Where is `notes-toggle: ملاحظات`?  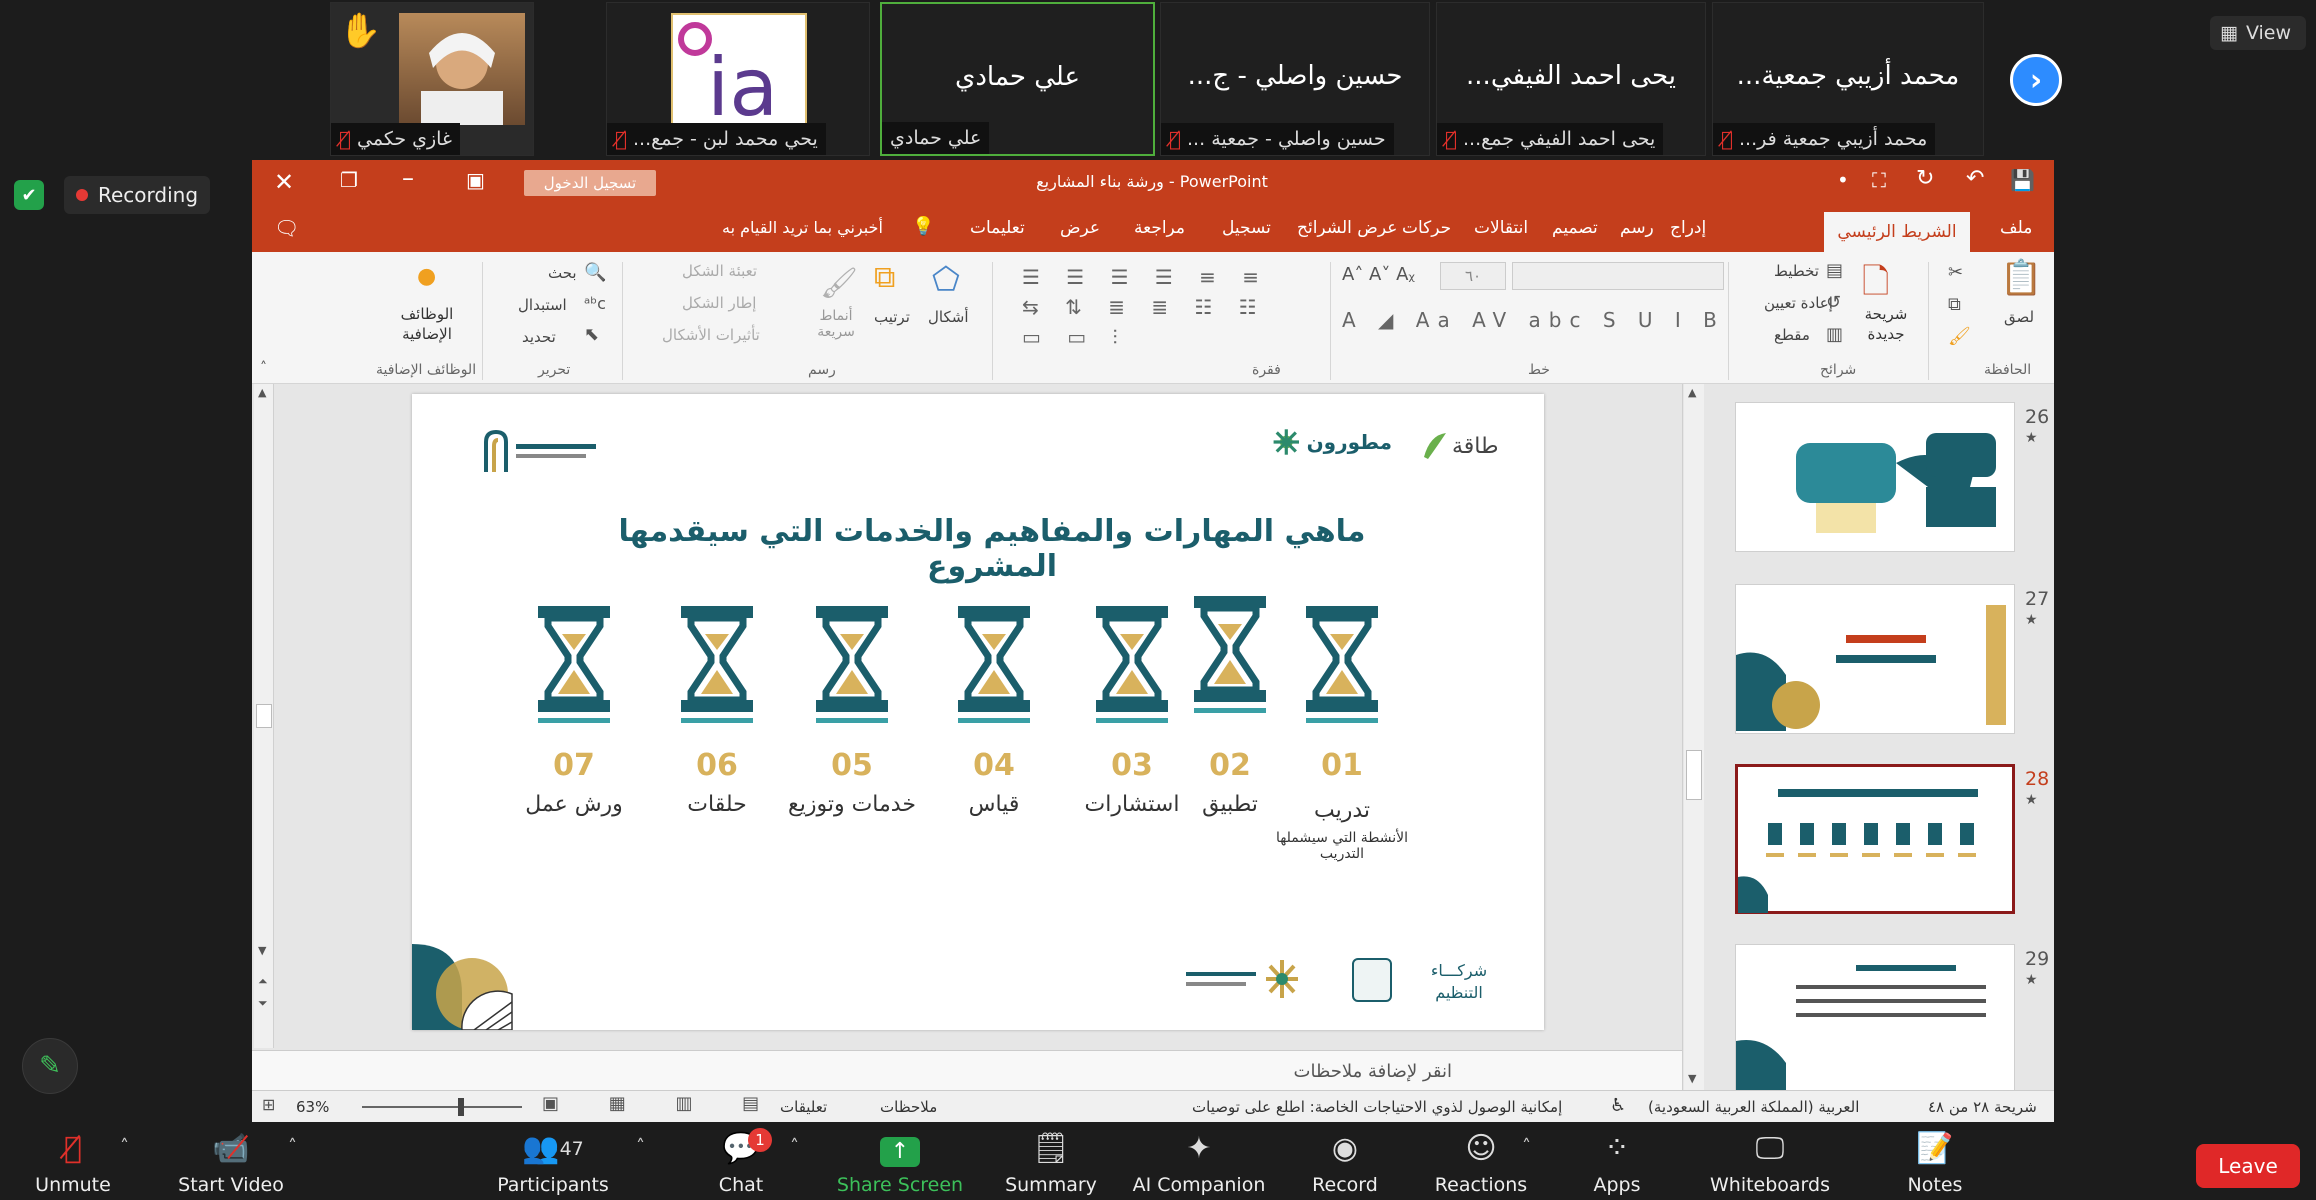
notes-toggle: ملاحظات is located at coordinates (908, 1107).